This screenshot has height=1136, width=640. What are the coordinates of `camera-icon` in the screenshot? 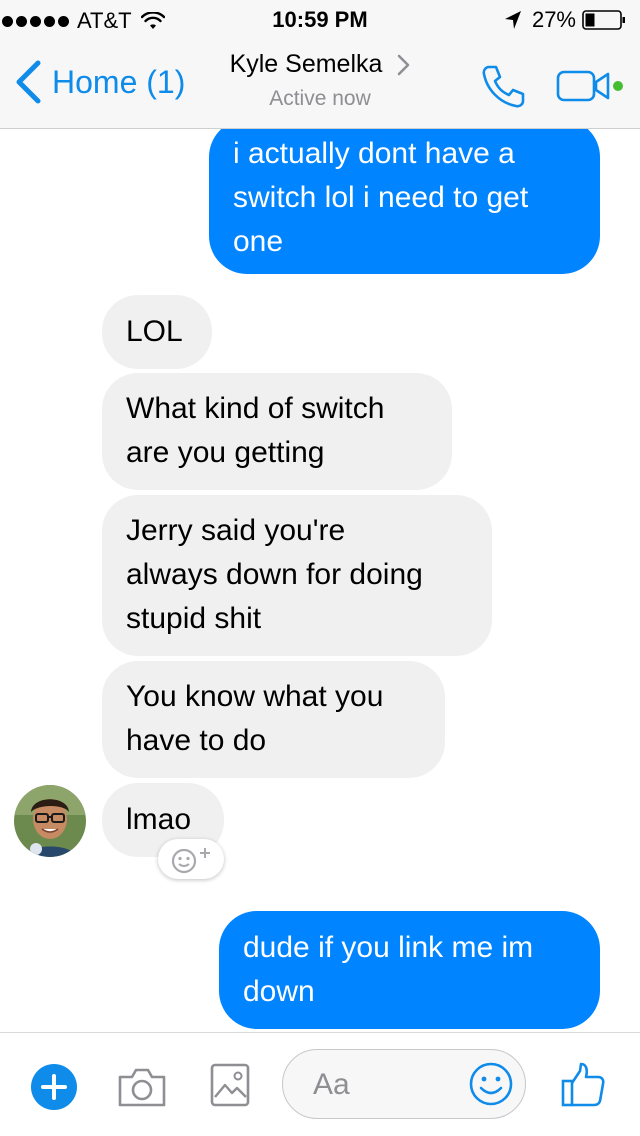 It's located at (142, 1087).